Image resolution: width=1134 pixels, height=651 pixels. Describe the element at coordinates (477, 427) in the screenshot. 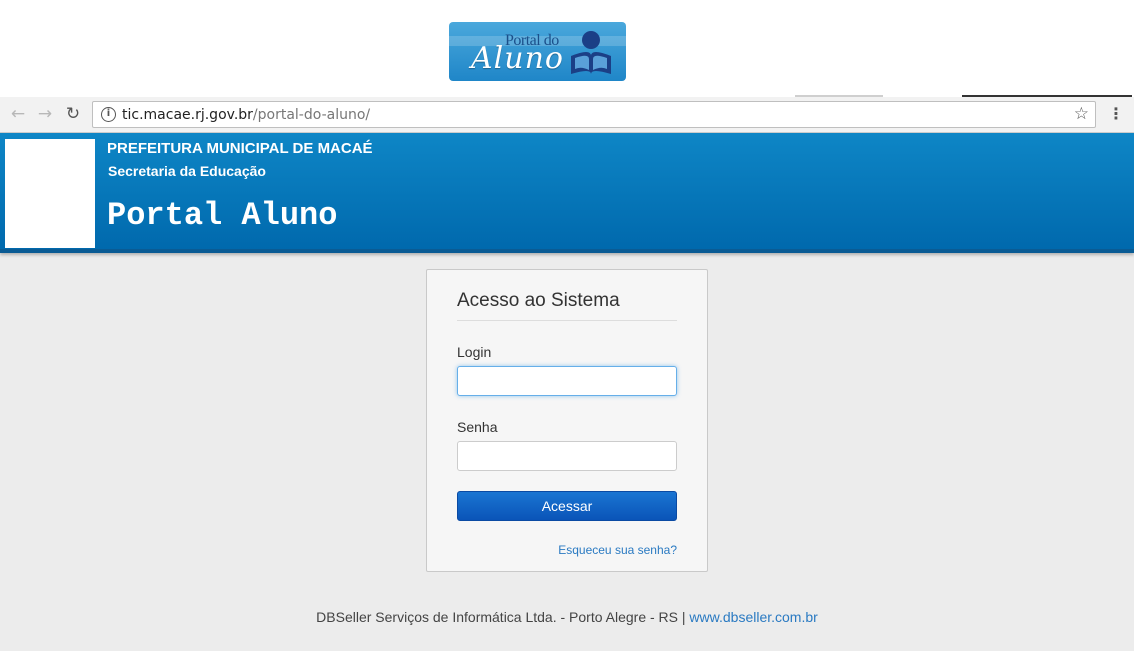

I see `password-label: Senha` at that location.